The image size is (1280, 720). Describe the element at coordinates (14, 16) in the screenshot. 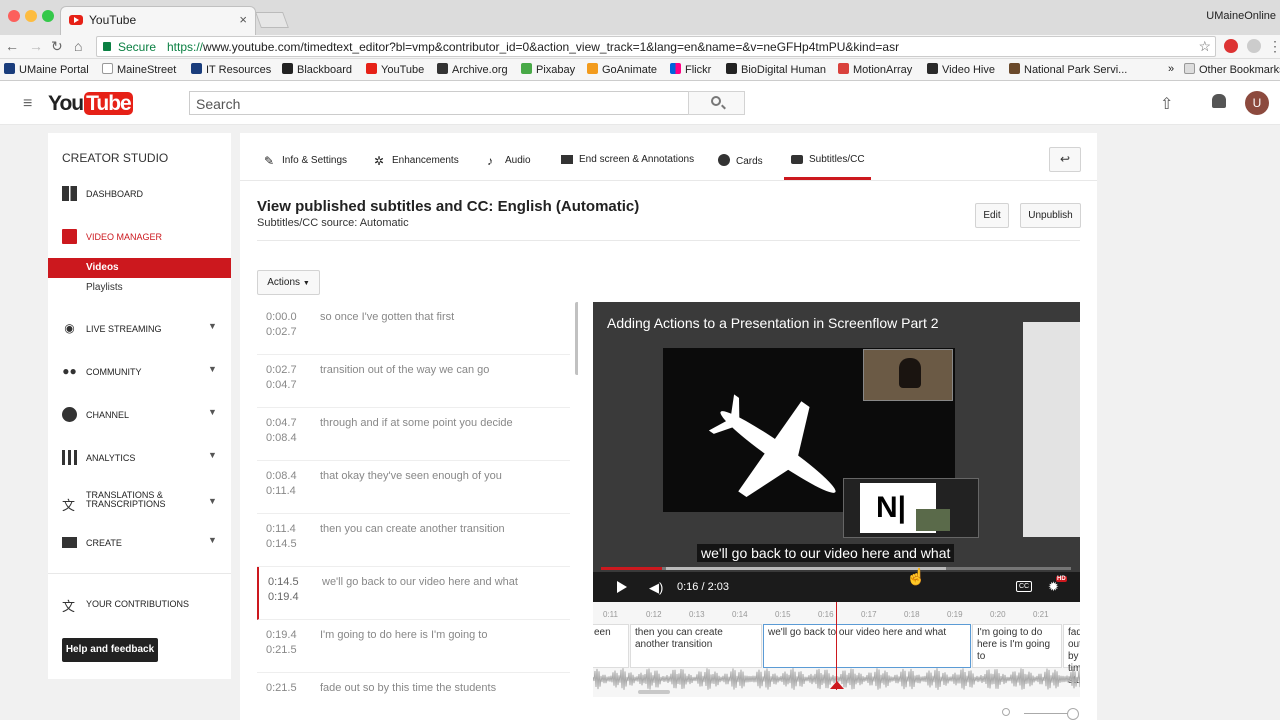

I see `close-window-button` at that location.